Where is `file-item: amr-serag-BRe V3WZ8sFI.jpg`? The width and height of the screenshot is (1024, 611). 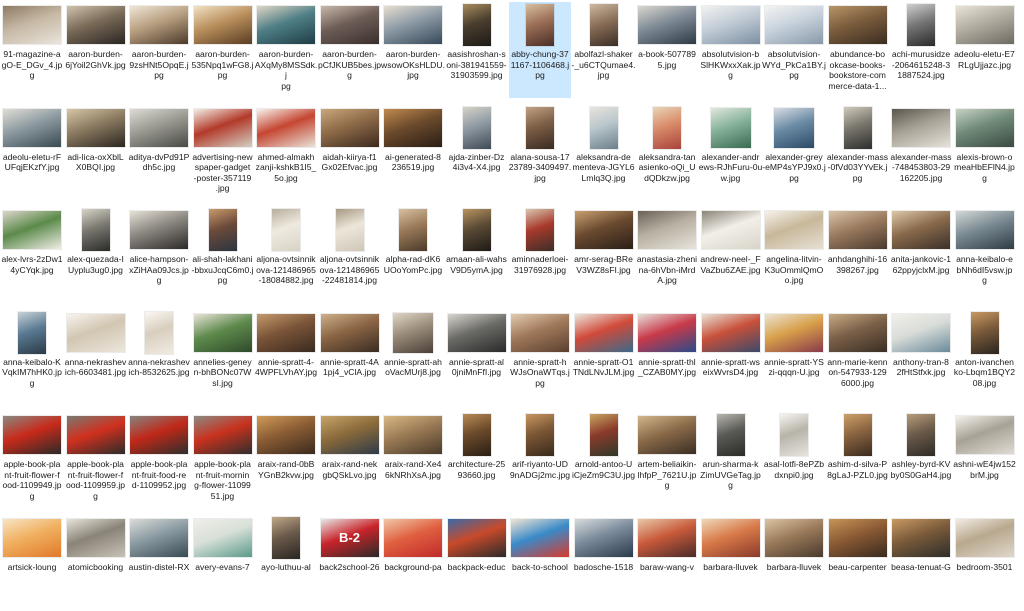 file-item: amr-serag-BRe V3WZ8sFI.jpg is located at coordinates (604, 255).